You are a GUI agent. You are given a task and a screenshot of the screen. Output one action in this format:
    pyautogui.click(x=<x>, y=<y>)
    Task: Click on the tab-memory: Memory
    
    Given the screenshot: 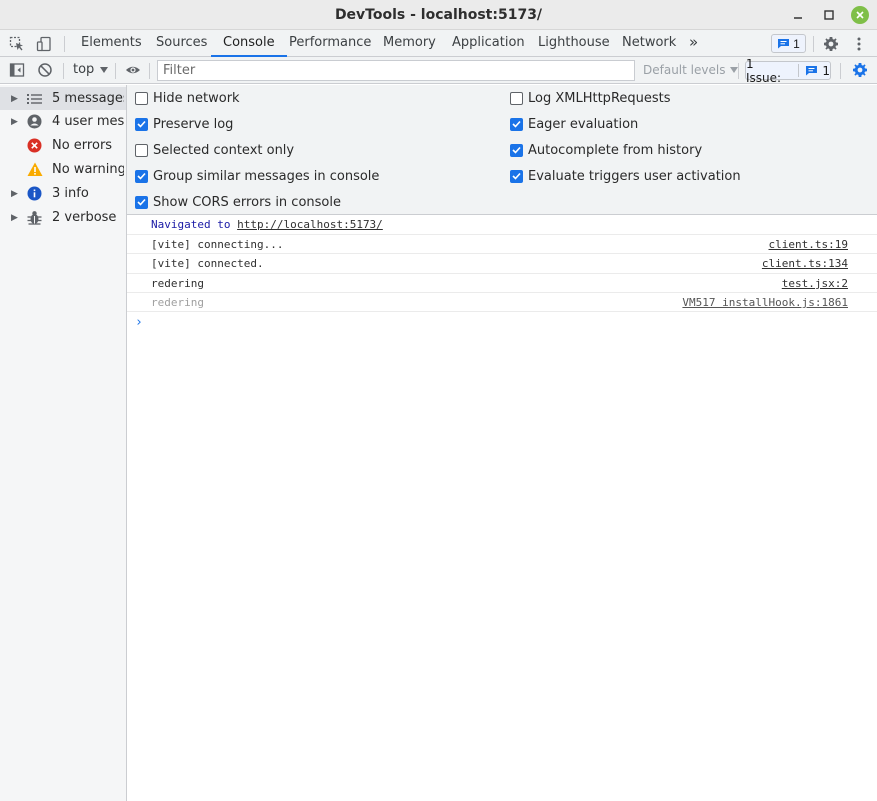 What is the action you would take?
    pyautogui.click(x=409, y=43)
    